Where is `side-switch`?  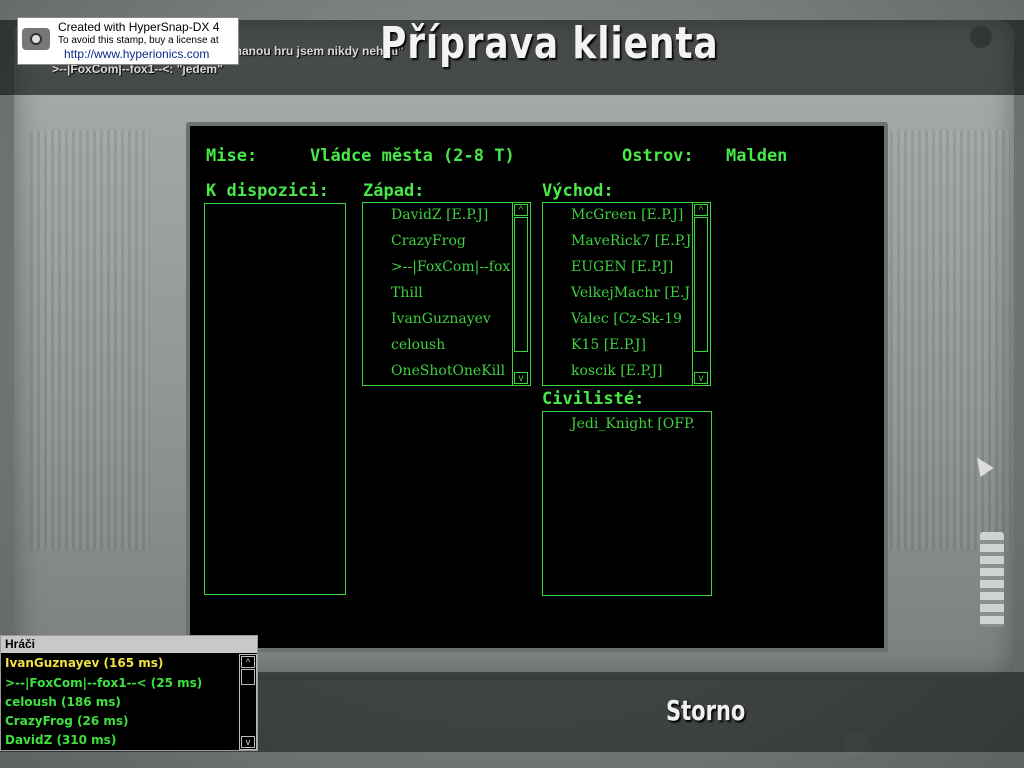 side-switch is located at coordinates (992, 579).